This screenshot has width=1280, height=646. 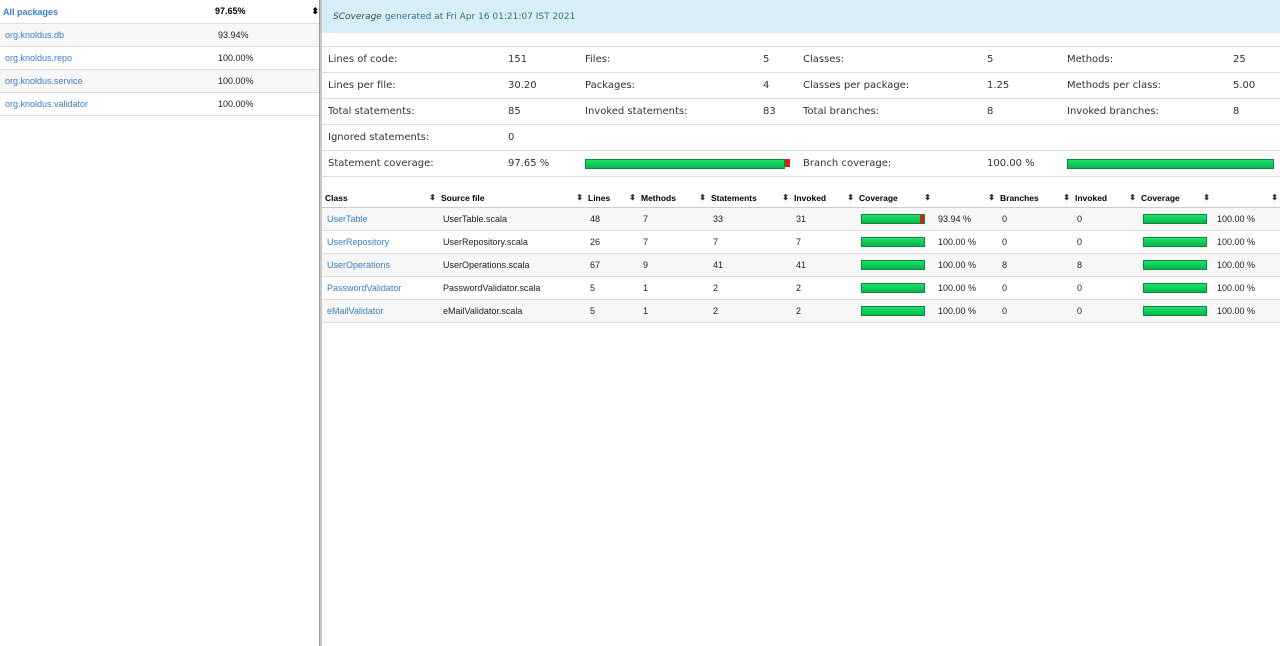 I want to click on column-header-label: Lines, so click(x=599, y=197).